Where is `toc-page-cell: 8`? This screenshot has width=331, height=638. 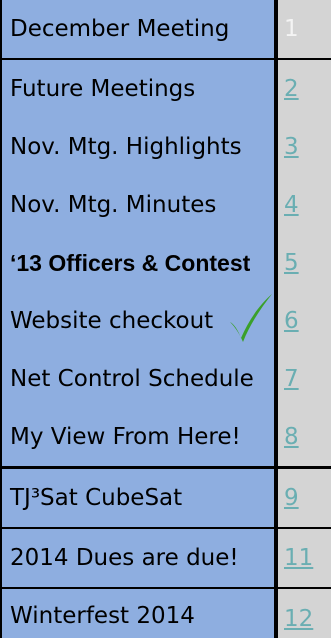 toc-page-cell: 8 is located at coordinates (304, 437).